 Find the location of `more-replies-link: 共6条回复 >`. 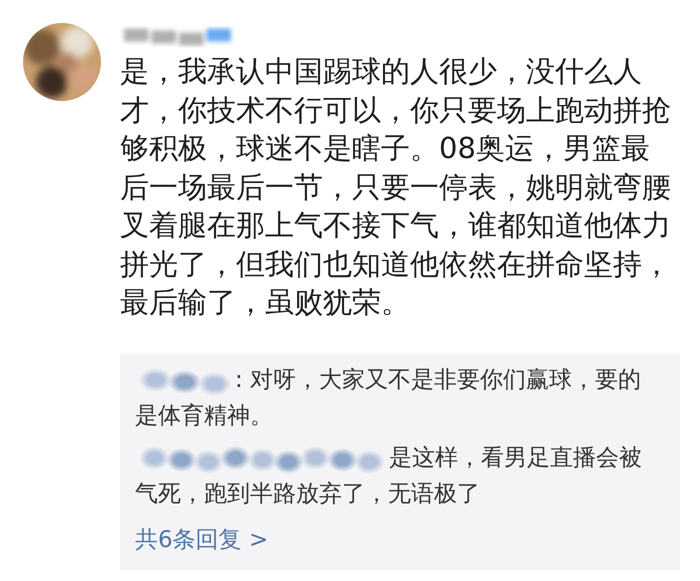

more-replies-link: 共6条回复 > is located at coordinates (201, 540).